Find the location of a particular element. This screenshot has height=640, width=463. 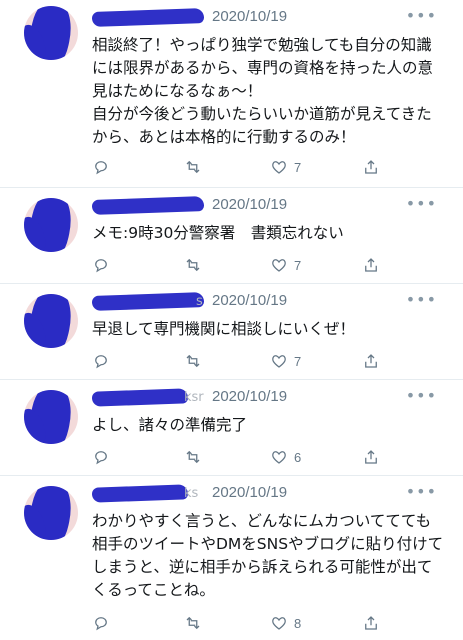

like-count: 6 is located at coordinates (298, 457).